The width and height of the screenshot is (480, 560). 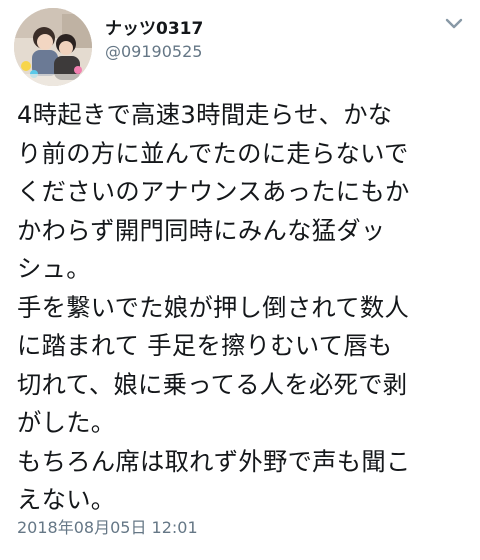 What do you see at coordinates (213, 307) in the screenshot?
I see `tweet-text-line: 手を繋いでた娘が押し倒されて数人` at bounding box center [213, 307].